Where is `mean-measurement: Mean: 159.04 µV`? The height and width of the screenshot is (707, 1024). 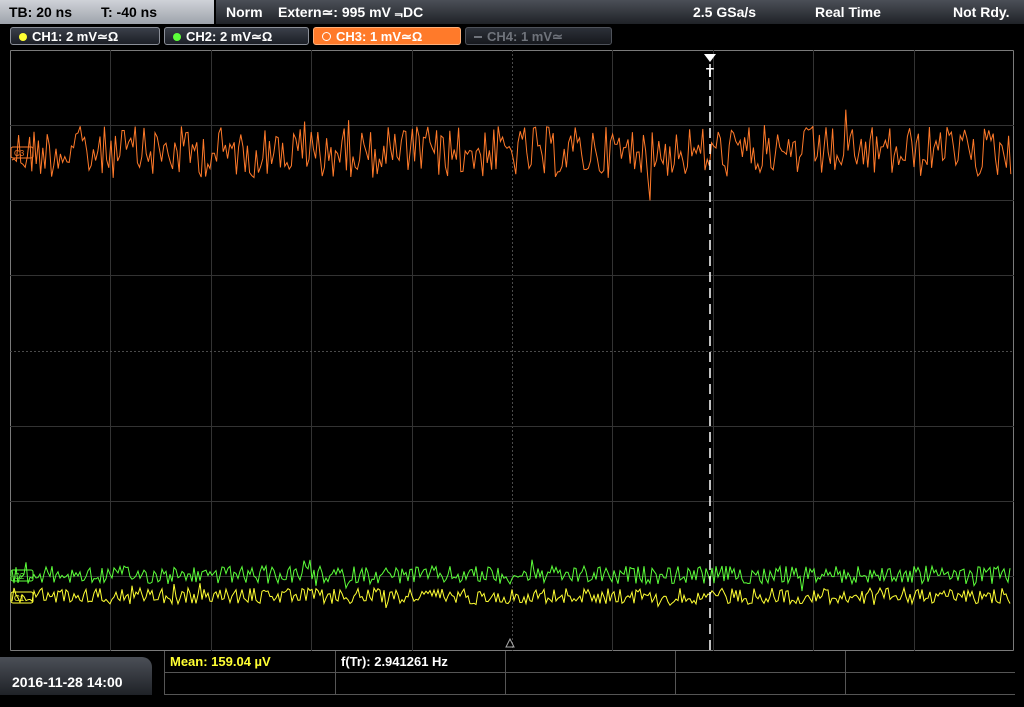
mean-measurement: Mean: 159.04 µV is located at coordinates (250, 661).